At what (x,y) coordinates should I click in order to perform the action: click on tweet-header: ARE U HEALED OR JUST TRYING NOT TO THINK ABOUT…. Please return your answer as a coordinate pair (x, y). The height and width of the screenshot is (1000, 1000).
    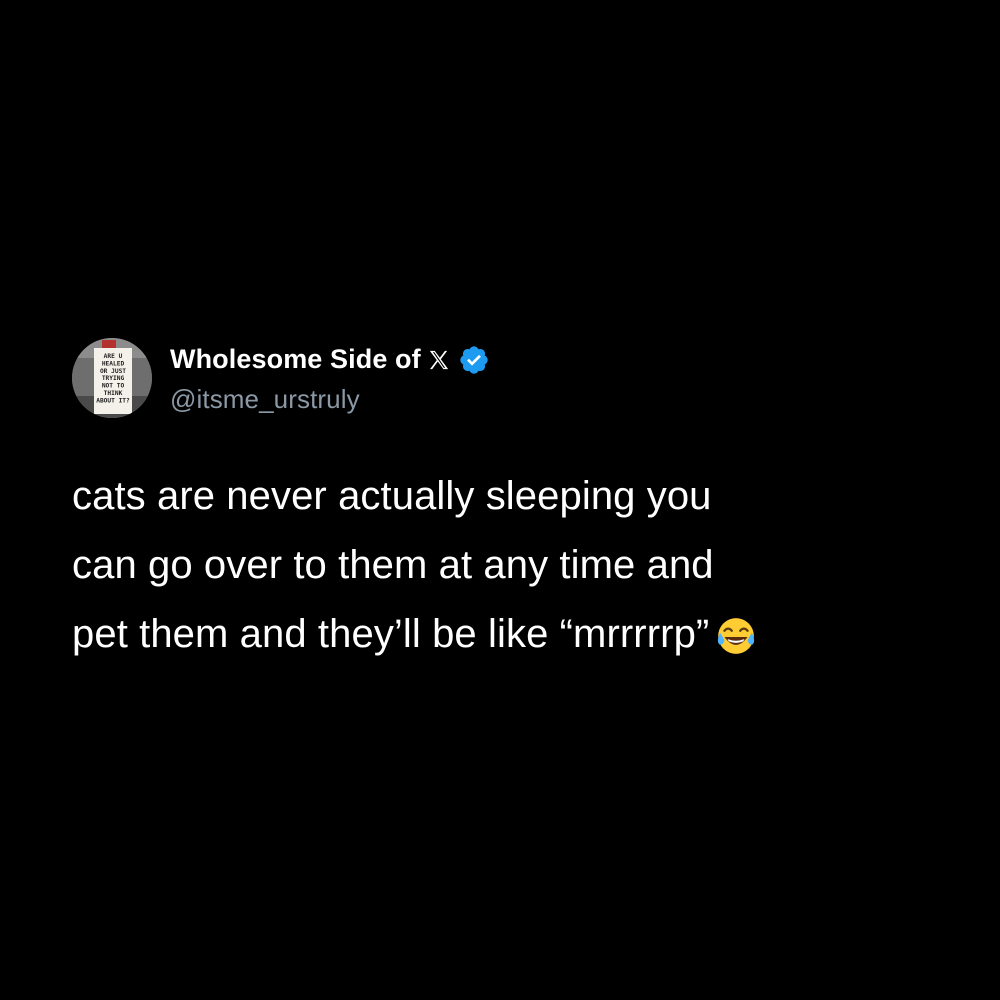
    Looking at the image, I should click on (512, 378).